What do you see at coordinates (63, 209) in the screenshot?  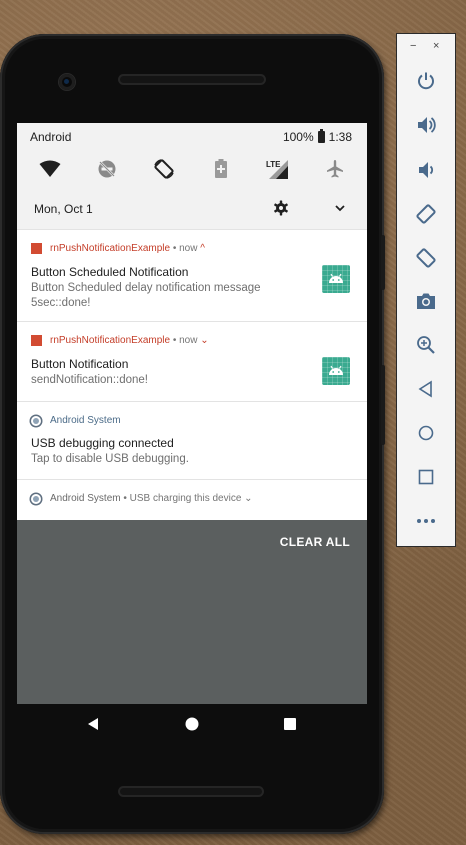 I see `date-label: Mon, Oct 1` at bounding box center [63, 209].